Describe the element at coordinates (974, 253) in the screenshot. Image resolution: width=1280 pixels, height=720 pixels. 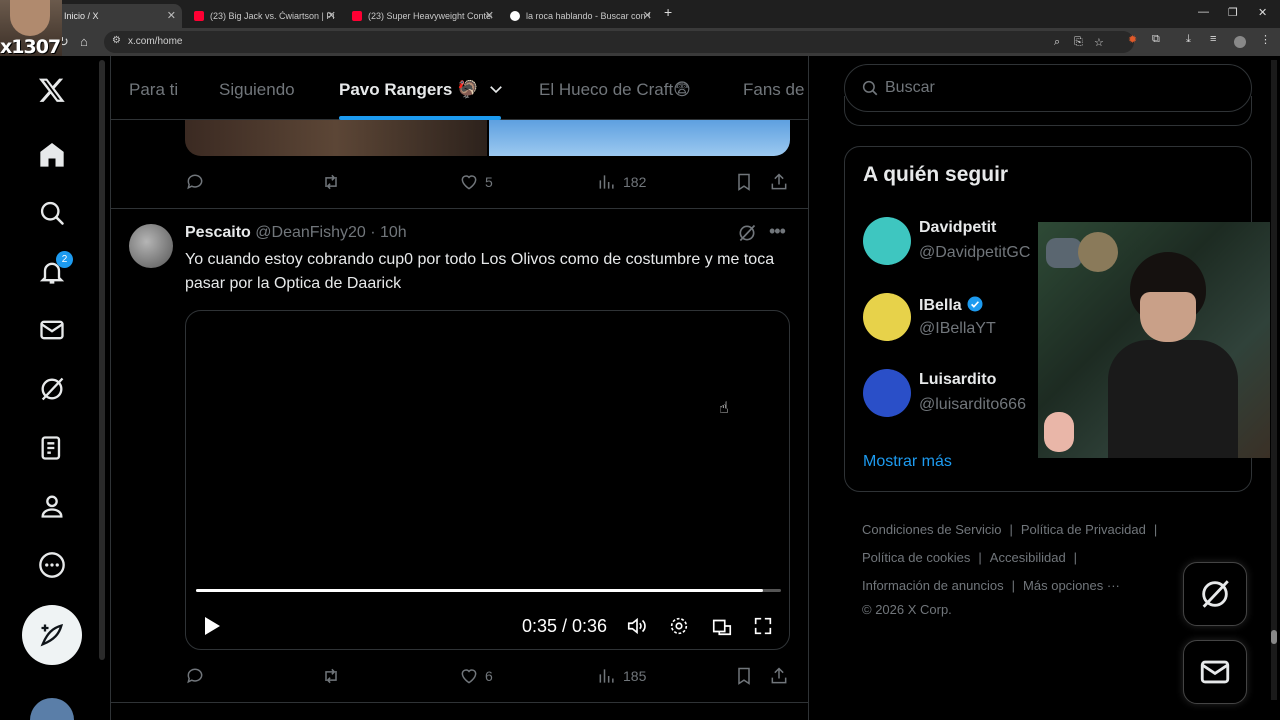
I see `account-handle: @DavidpetitGC` at that location.